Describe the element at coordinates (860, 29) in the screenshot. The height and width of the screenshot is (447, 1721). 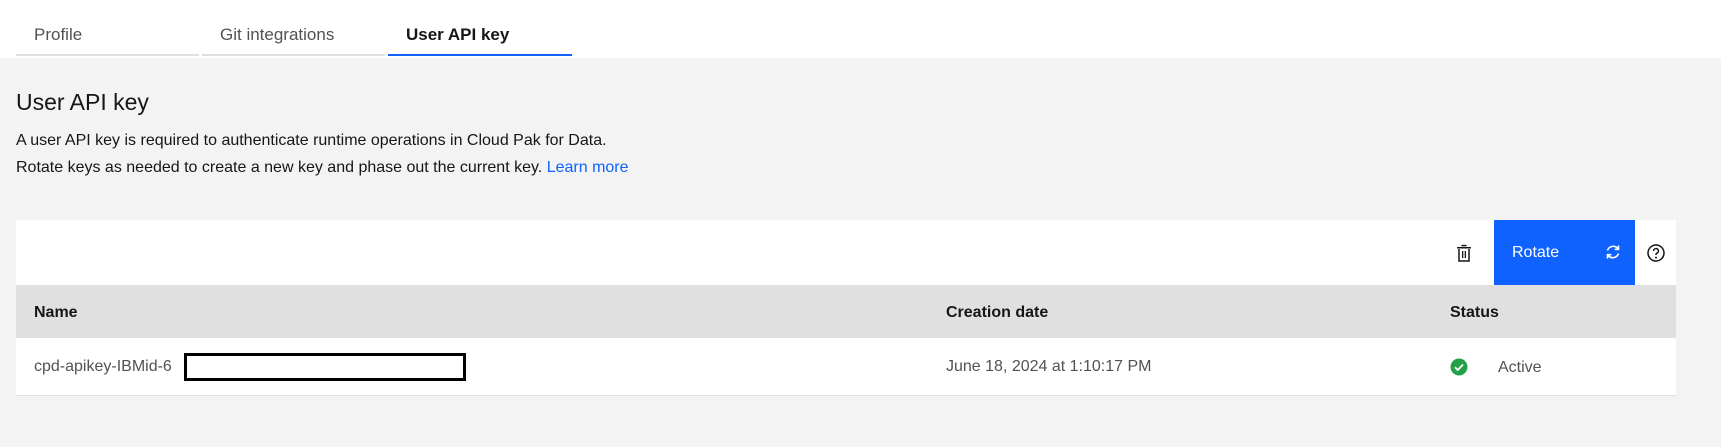
I see `tab-bar: Profile Git integrations User API key` at that location.